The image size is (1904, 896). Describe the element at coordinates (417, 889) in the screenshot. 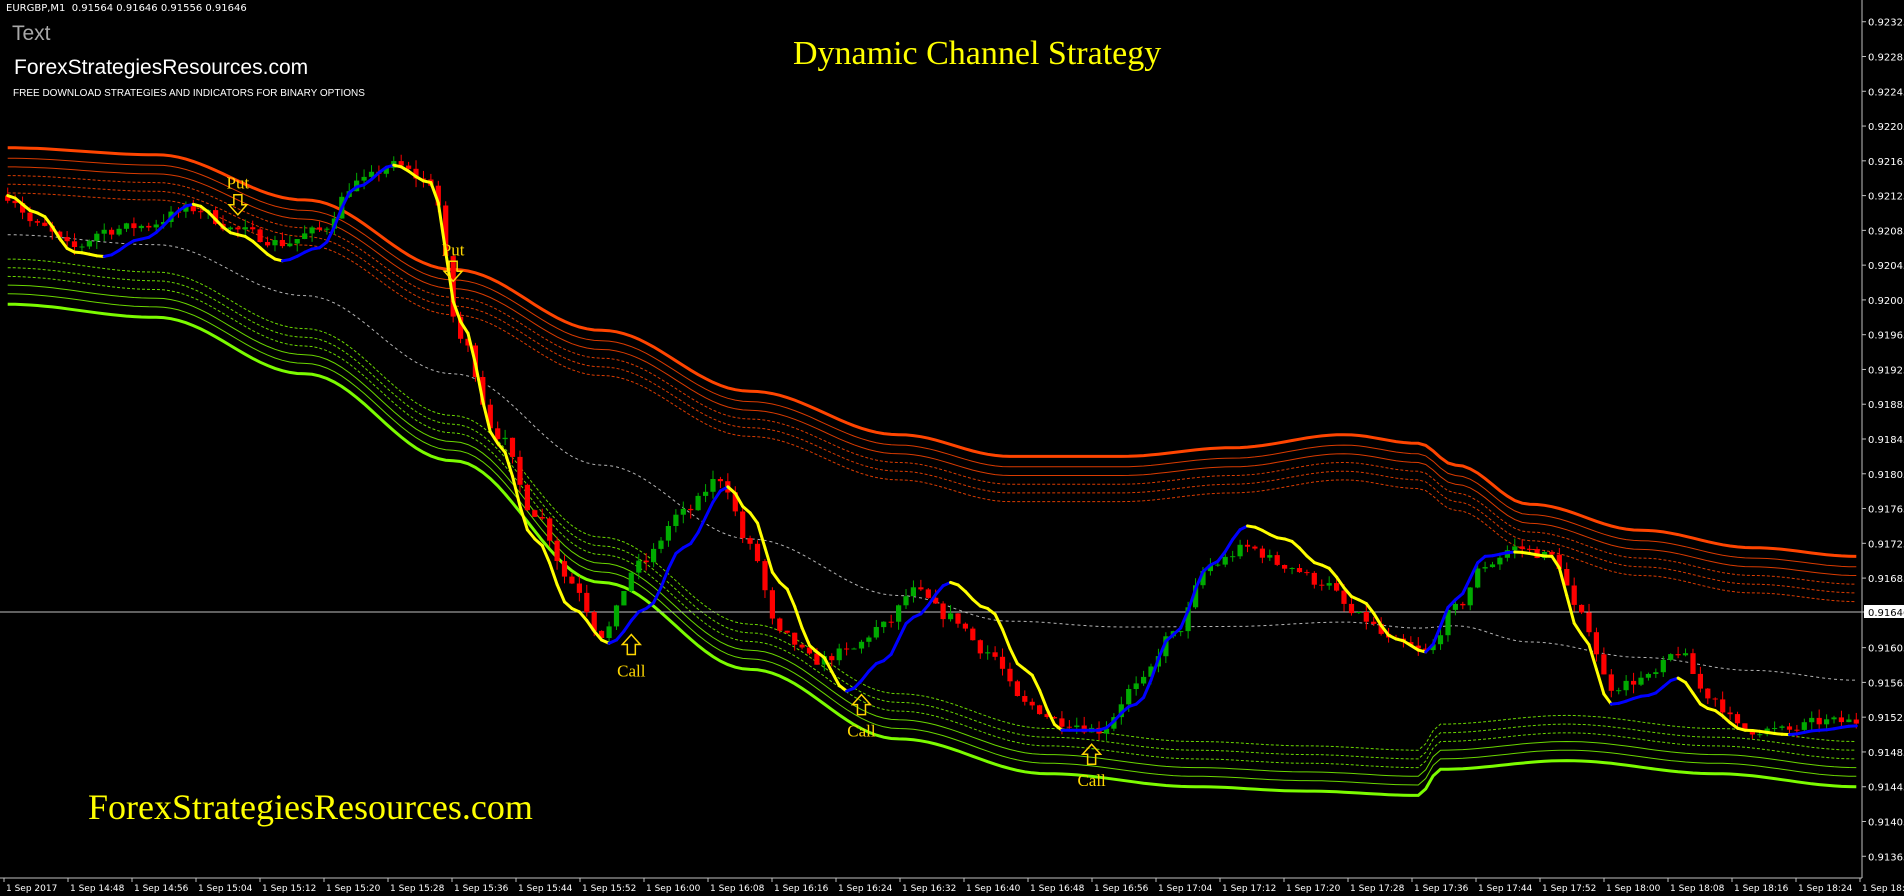

I see `x-tick-label: 1 Sep 15:28` at that location.